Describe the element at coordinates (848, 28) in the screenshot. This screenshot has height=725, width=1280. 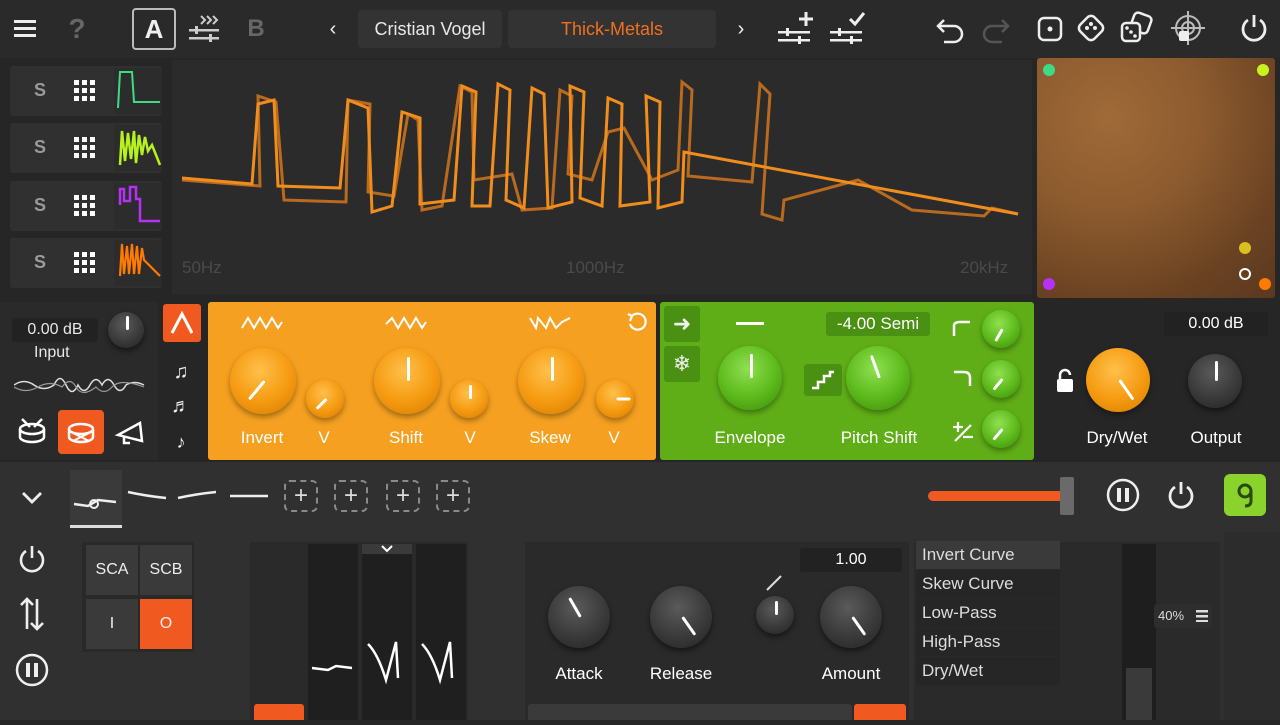
I see `confirm-slider-icon` at that location.